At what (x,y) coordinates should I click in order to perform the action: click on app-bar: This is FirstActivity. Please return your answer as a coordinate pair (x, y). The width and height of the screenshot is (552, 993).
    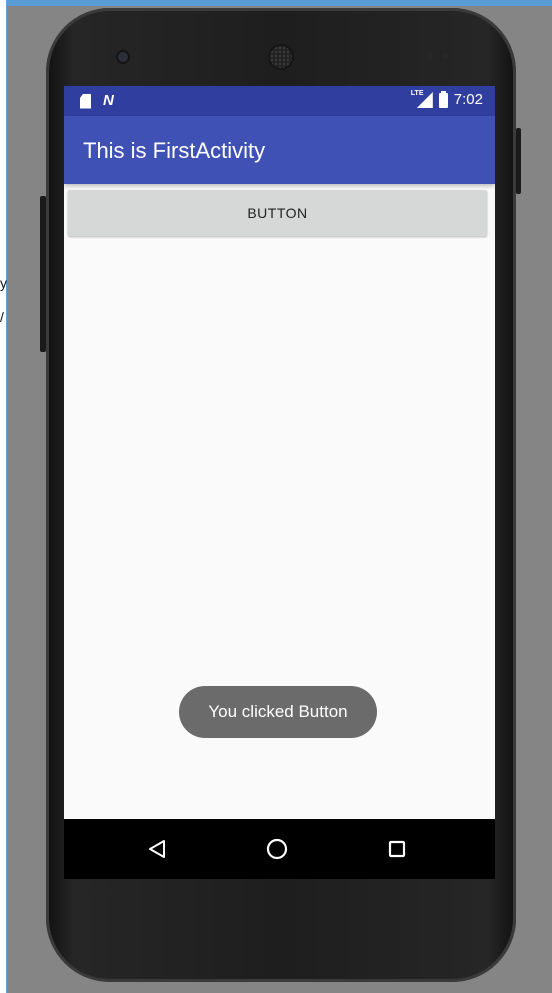
    Looking at the image, I should click on (279, 150).